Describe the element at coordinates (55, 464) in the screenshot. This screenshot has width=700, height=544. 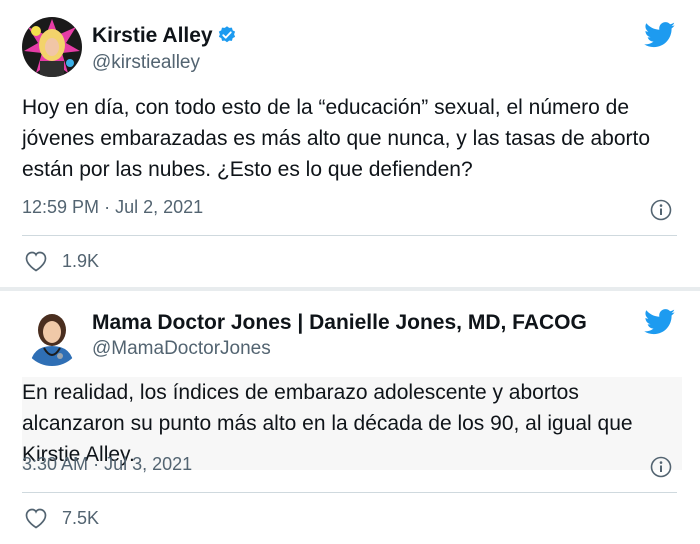
I see `tweet-time: 3:30 AM` at that location.